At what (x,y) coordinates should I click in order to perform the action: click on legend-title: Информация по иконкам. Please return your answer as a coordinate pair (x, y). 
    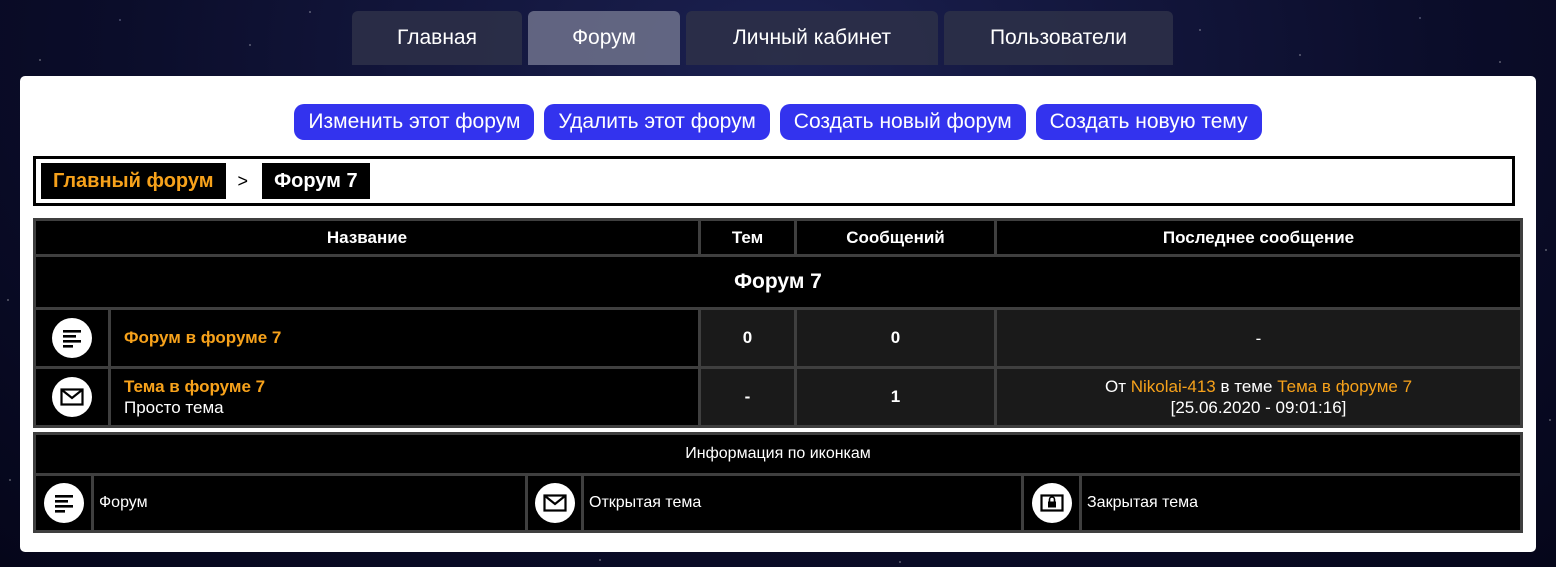
    Looking at the image, I should click on (778, 454).